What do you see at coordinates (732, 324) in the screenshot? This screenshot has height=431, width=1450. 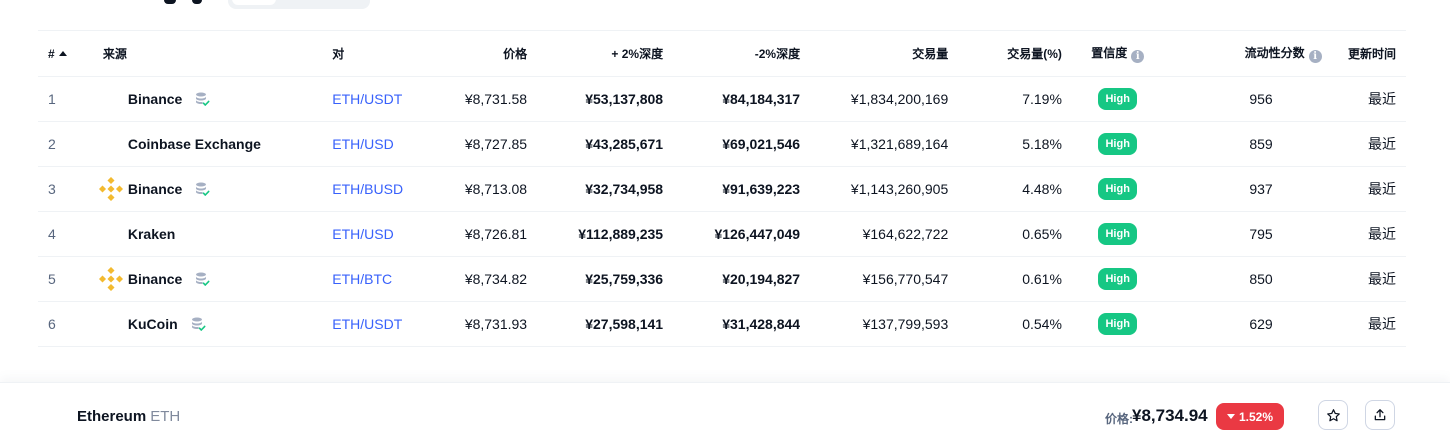 I see `cell-minus-depth: ¥31,428,844` at bounding box center [732, 324].